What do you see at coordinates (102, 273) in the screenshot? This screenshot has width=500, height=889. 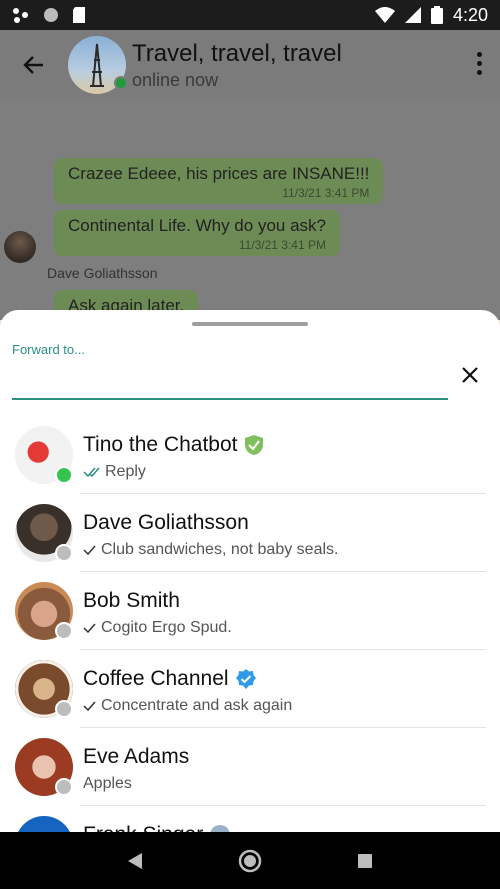 I see `sender-name: Dave Goliathsson` at bounding box center [102, 273].